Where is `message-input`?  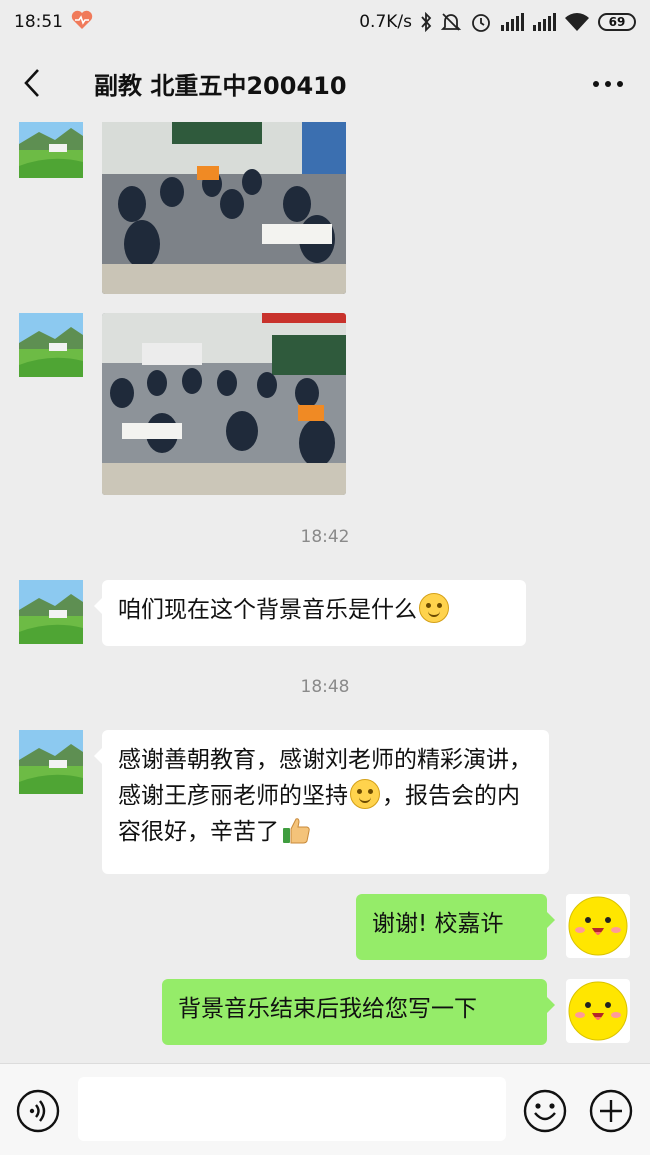
message-input is located at coordinates (292, 1109).